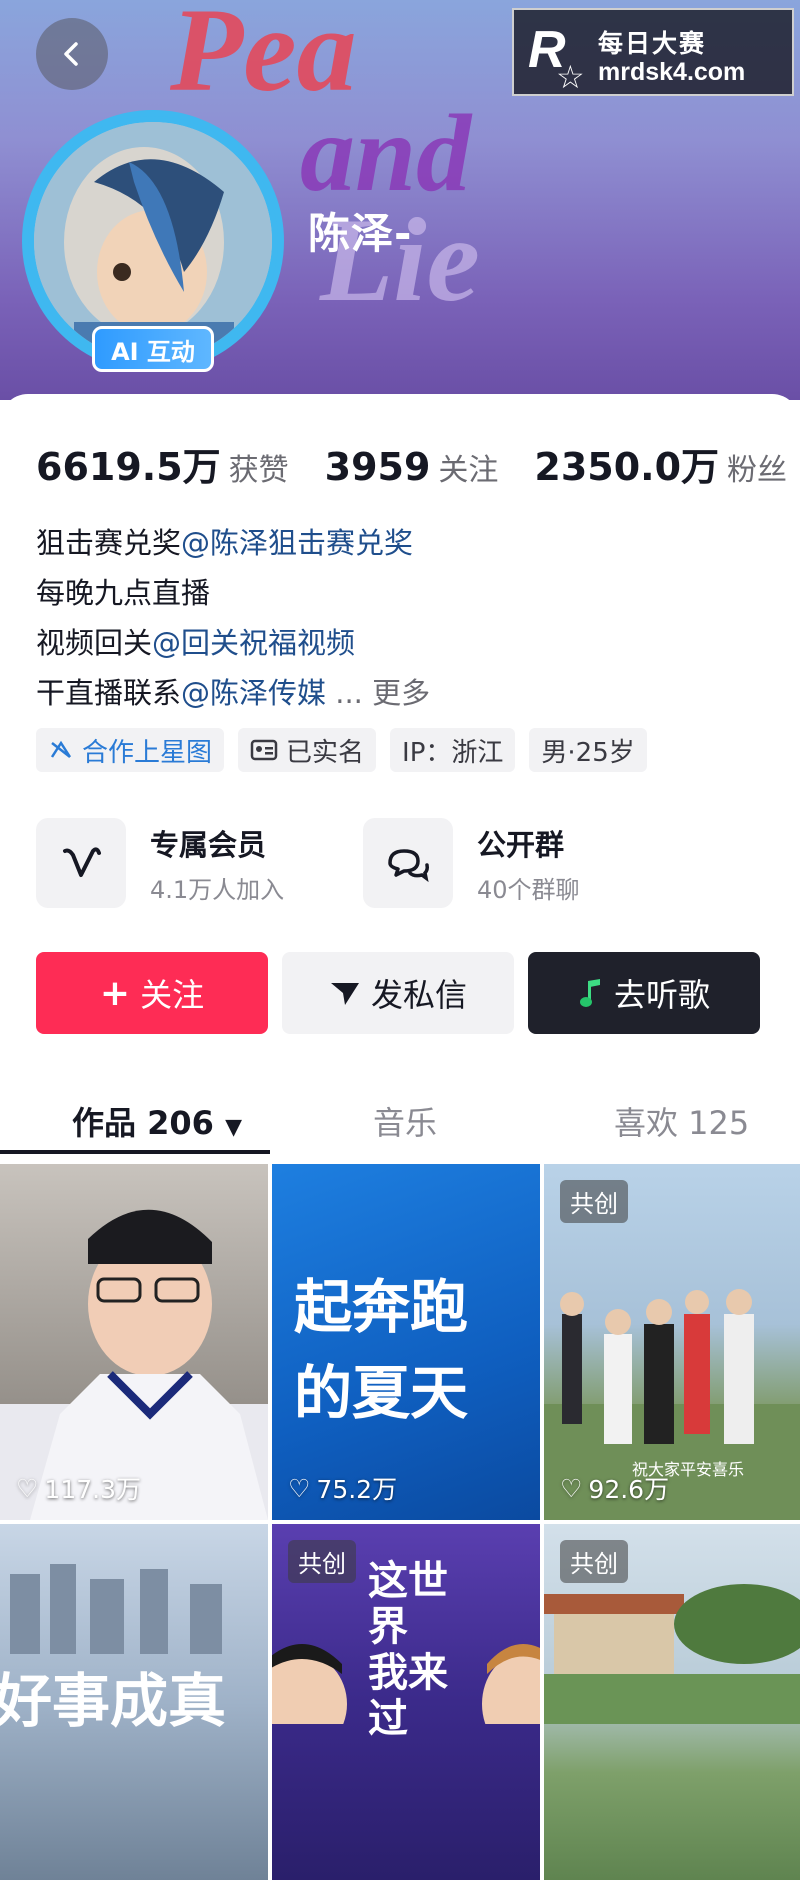  I want to click on caret-down-icon: ▼, so click(234, 1127).